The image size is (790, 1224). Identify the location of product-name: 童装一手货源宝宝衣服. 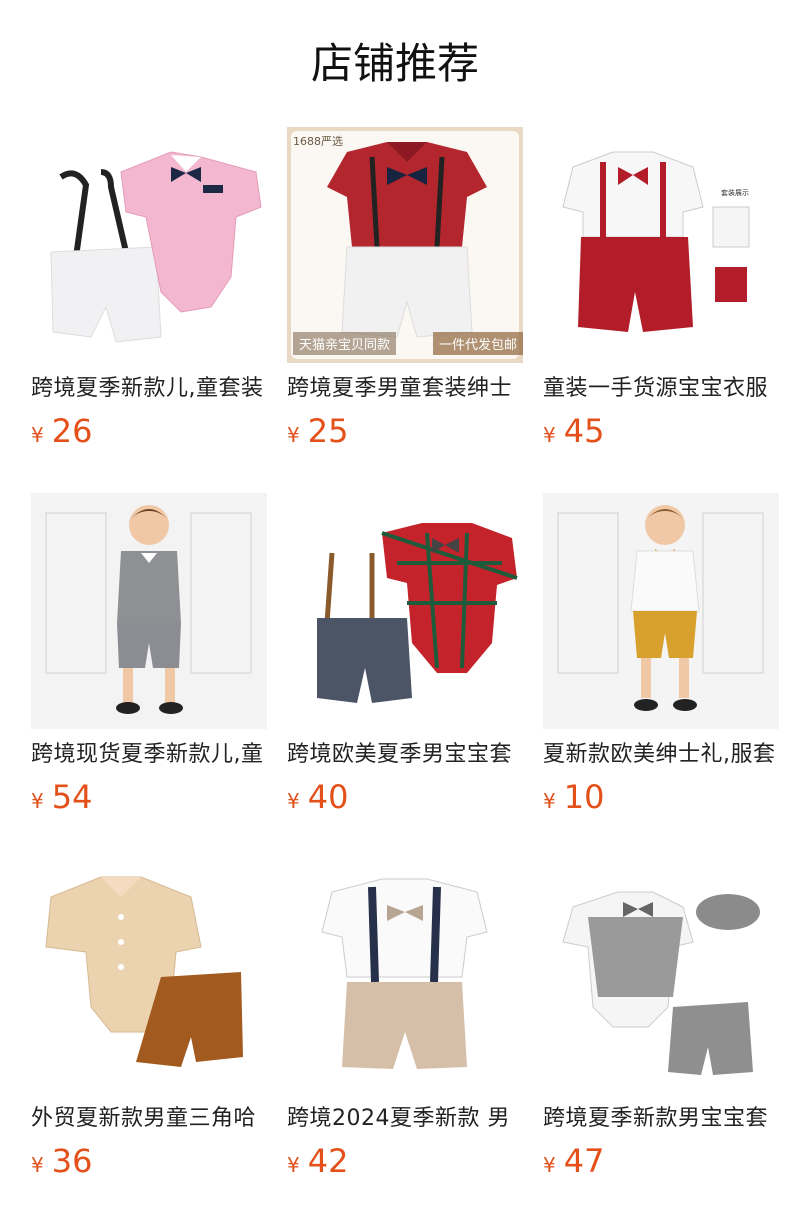
(661, 389).